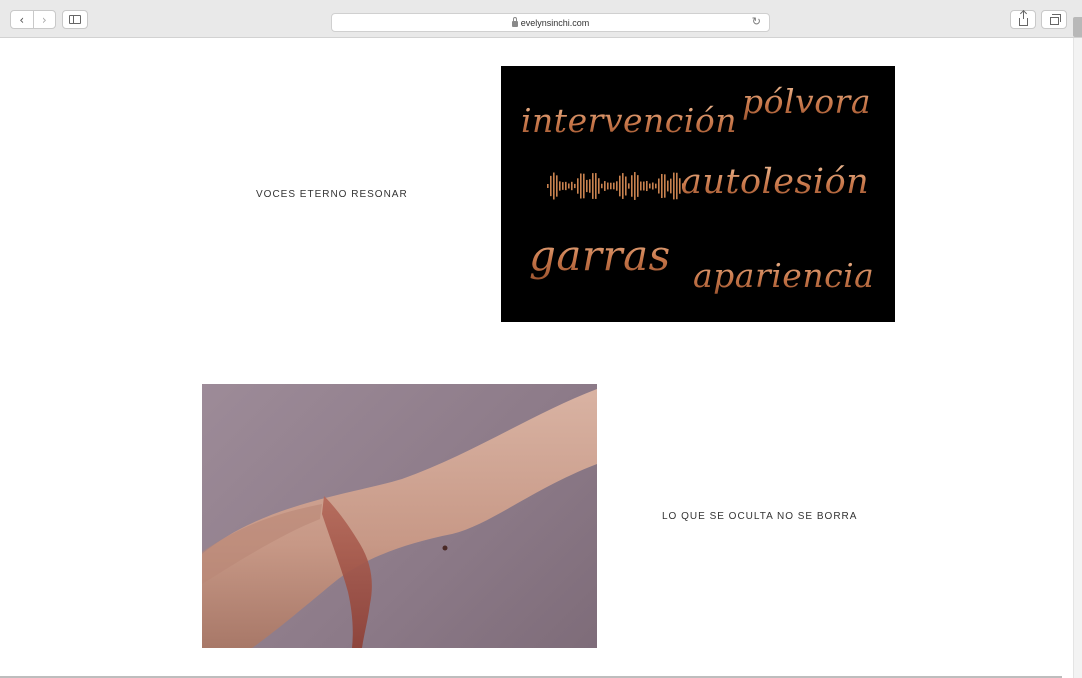  I want to click on scrollbar, so click(1077, 358).